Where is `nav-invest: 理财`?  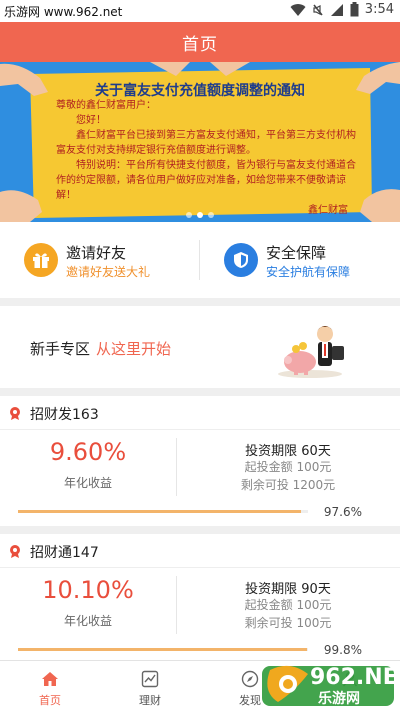 nav-invest: 理财 is located at coordinates (150, 686).